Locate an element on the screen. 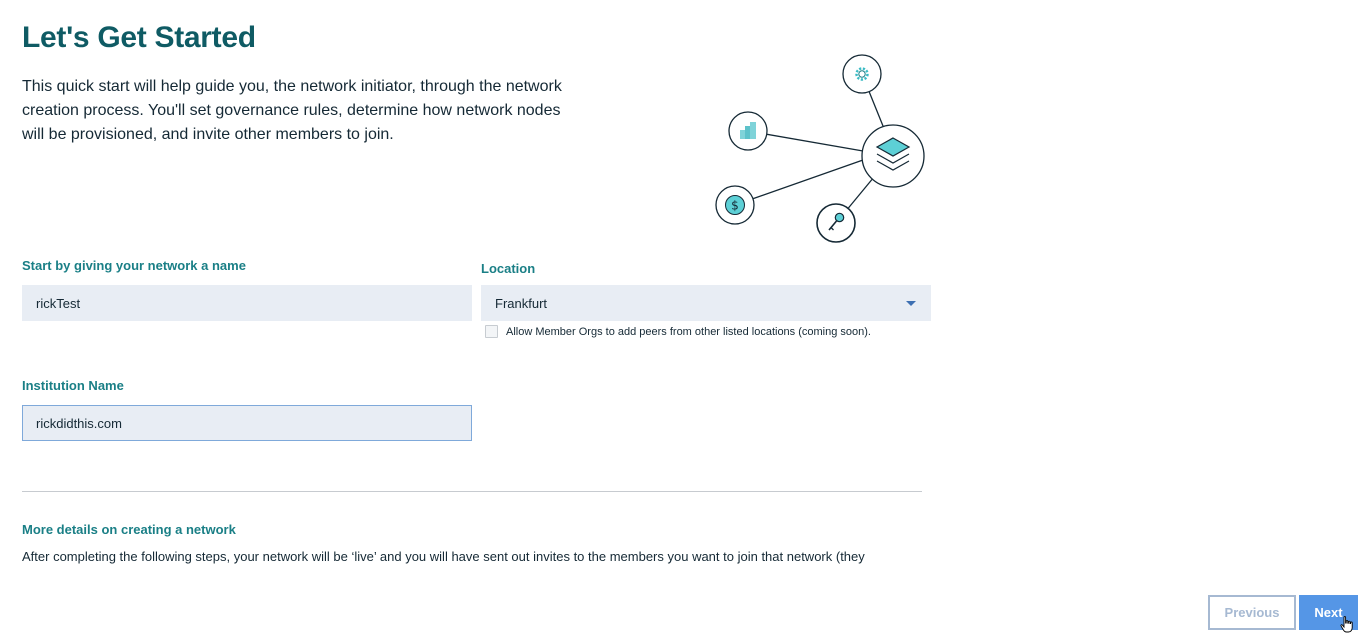 The width and height of the screenshot is (1364, 633). layers-icon is located at coordinates (893, 156).